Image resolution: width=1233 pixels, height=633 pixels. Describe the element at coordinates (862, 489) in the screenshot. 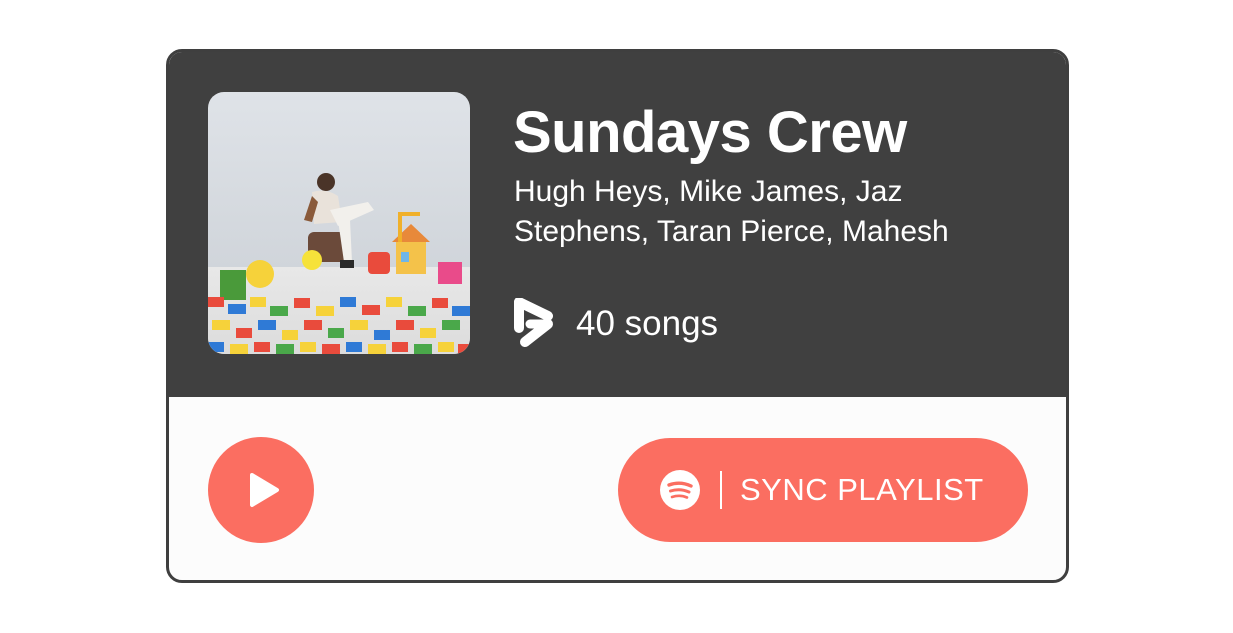

I see `sync-playlist-label: SYNC PLAYLIST` at that location.